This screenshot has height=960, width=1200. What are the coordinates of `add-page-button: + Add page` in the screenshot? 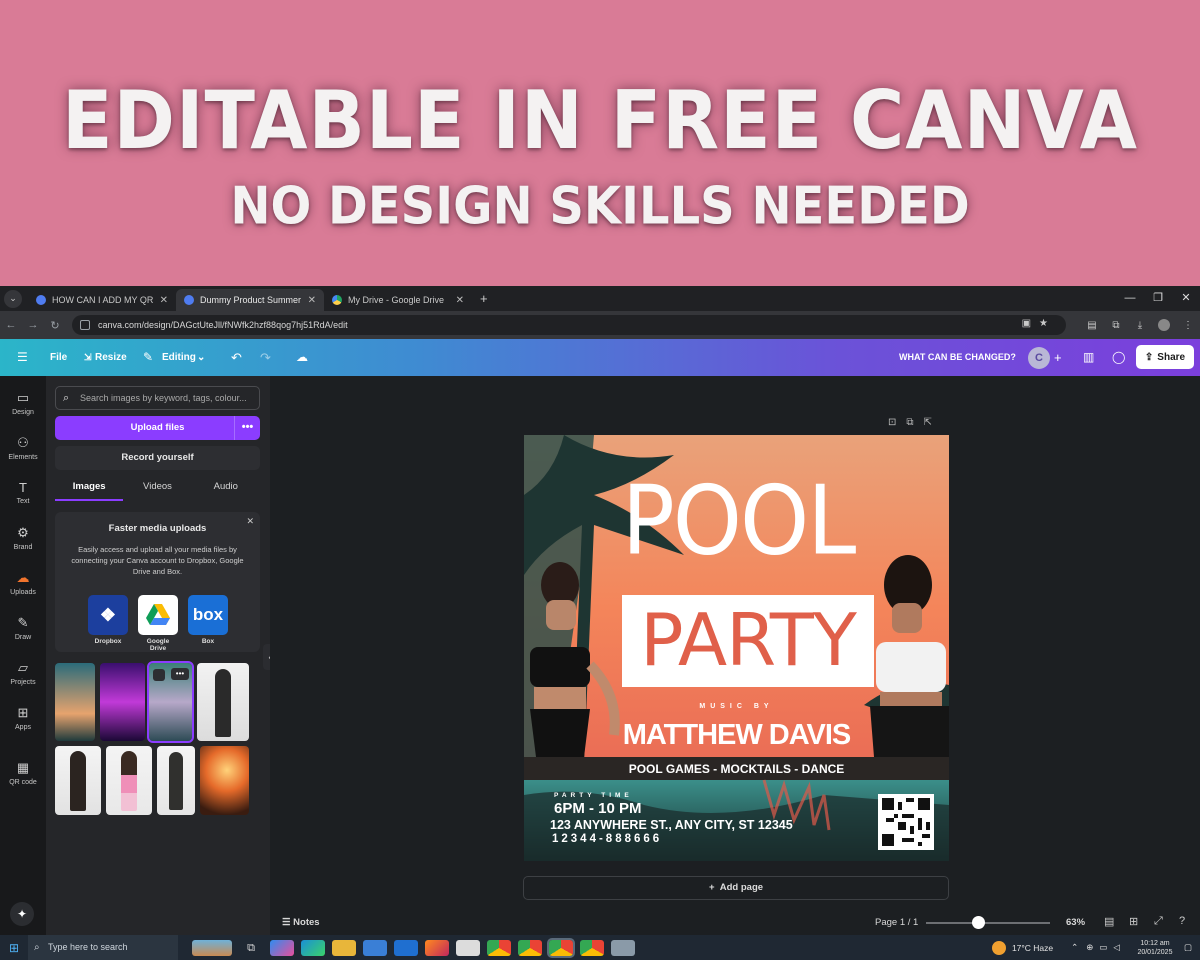 It's located at (736, 888).